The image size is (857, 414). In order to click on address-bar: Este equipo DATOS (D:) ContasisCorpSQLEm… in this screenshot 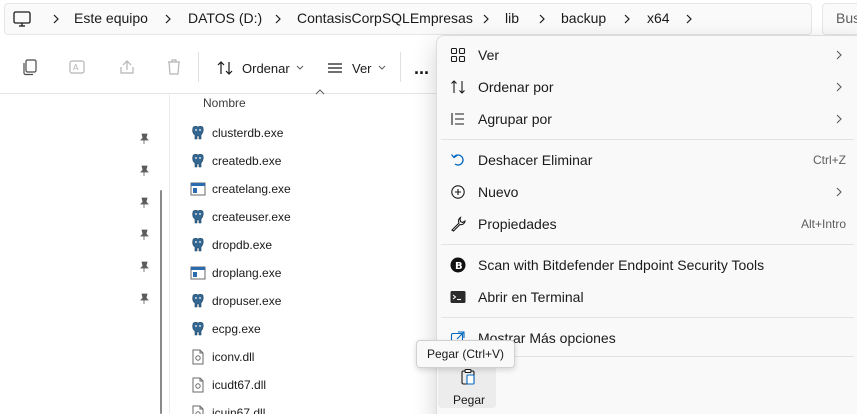, I will do `click(428, 19)`.